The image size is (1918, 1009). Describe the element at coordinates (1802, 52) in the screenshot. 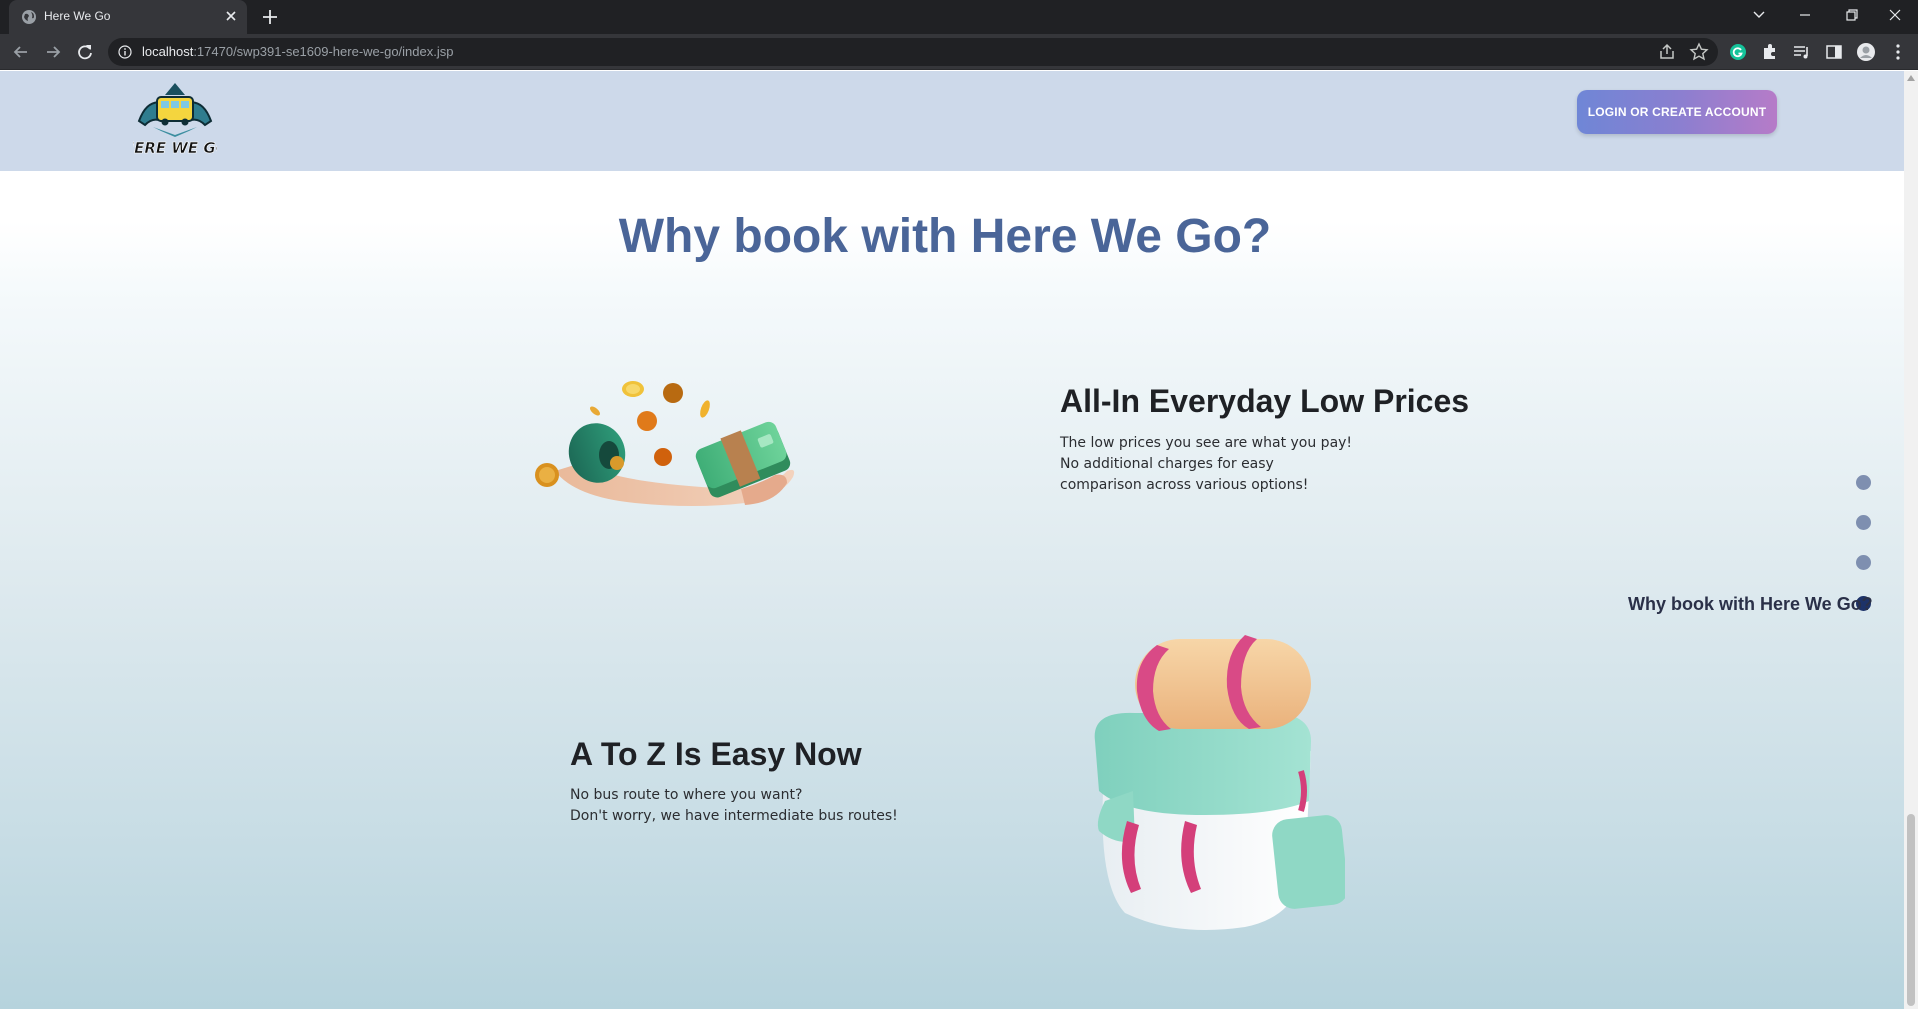

I see `media-queue-icon` at that location.